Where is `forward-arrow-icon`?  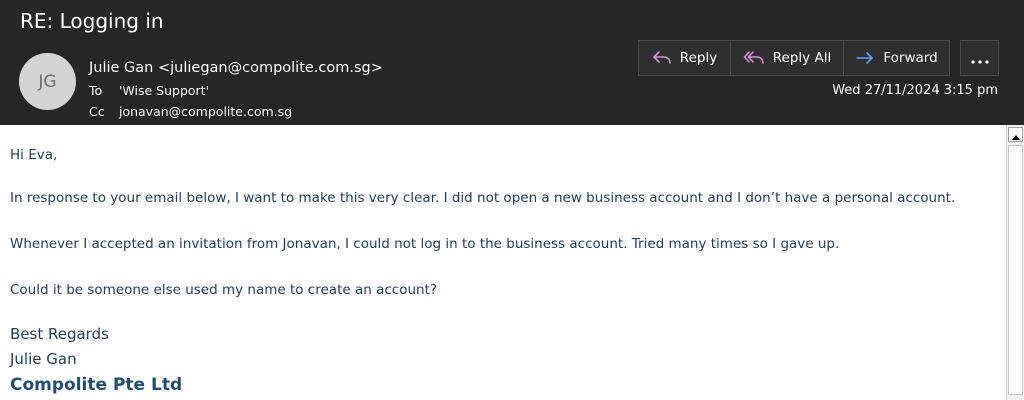
forward-arrow-icon is located at coordinates (865, 58).